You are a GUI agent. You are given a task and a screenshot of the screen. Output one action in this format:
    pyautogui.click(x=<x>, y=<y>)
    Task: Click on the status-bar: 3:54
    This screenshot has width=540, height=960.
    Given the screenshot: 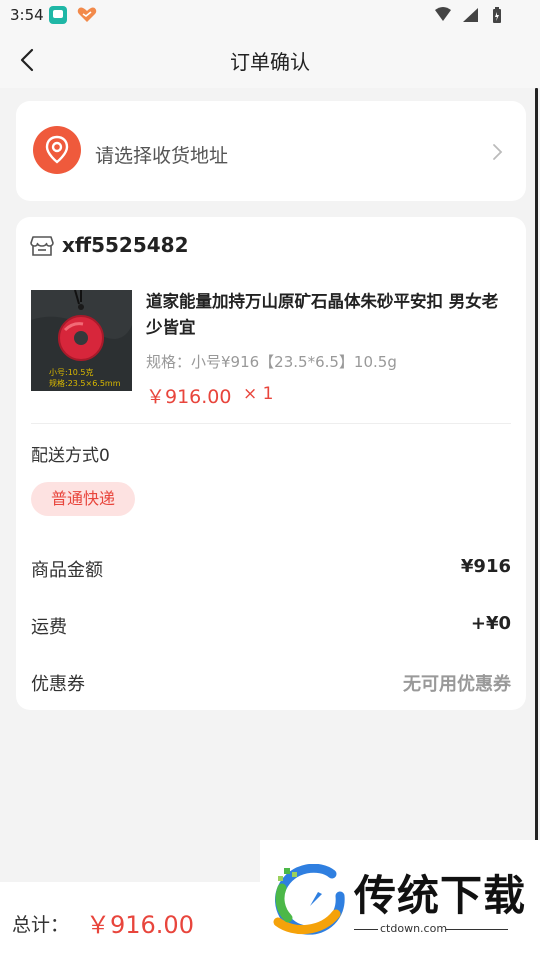 What is the action you would take?
    pyautogui.click(x=270, y=15)
    